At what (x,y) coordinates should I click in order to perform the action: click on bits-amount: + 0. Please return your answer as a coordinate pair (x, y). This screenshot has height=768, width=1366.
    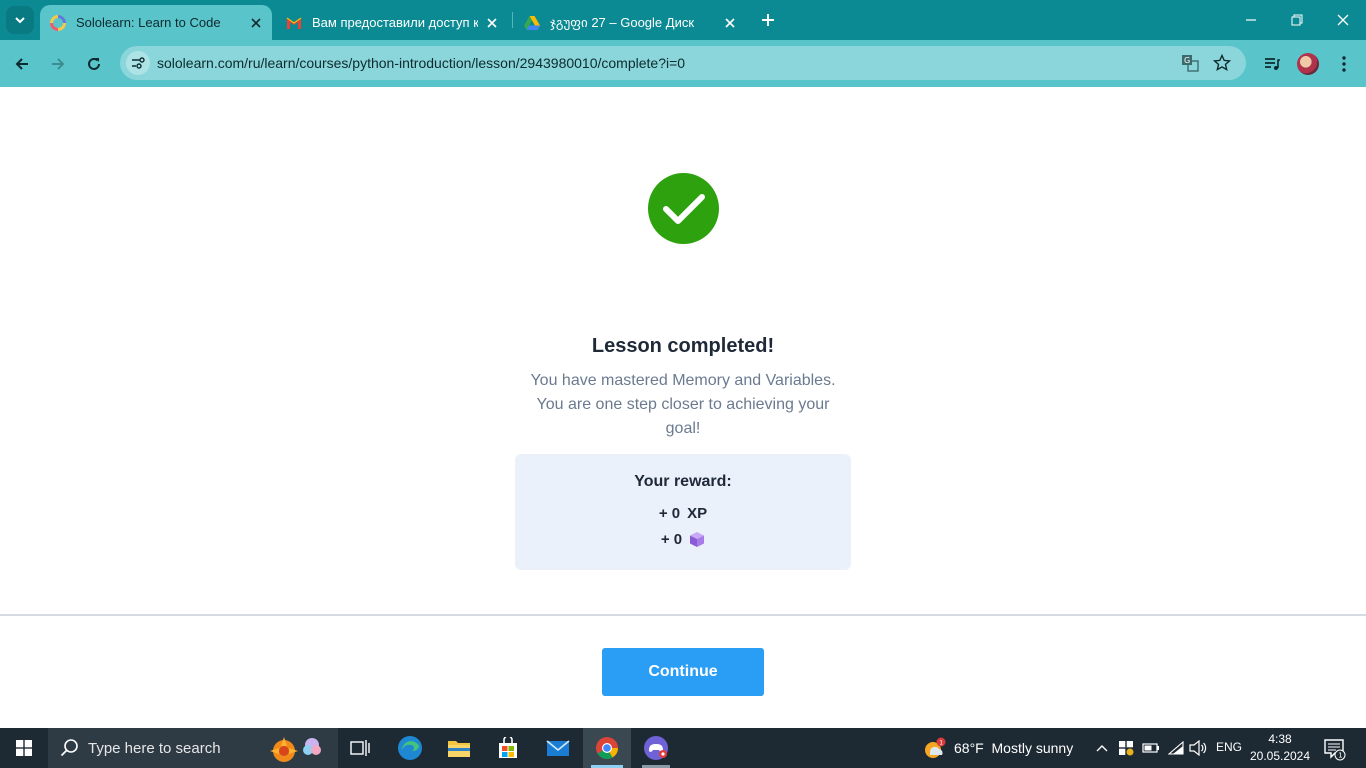
    Looking at the image, I should click on (671, 539).